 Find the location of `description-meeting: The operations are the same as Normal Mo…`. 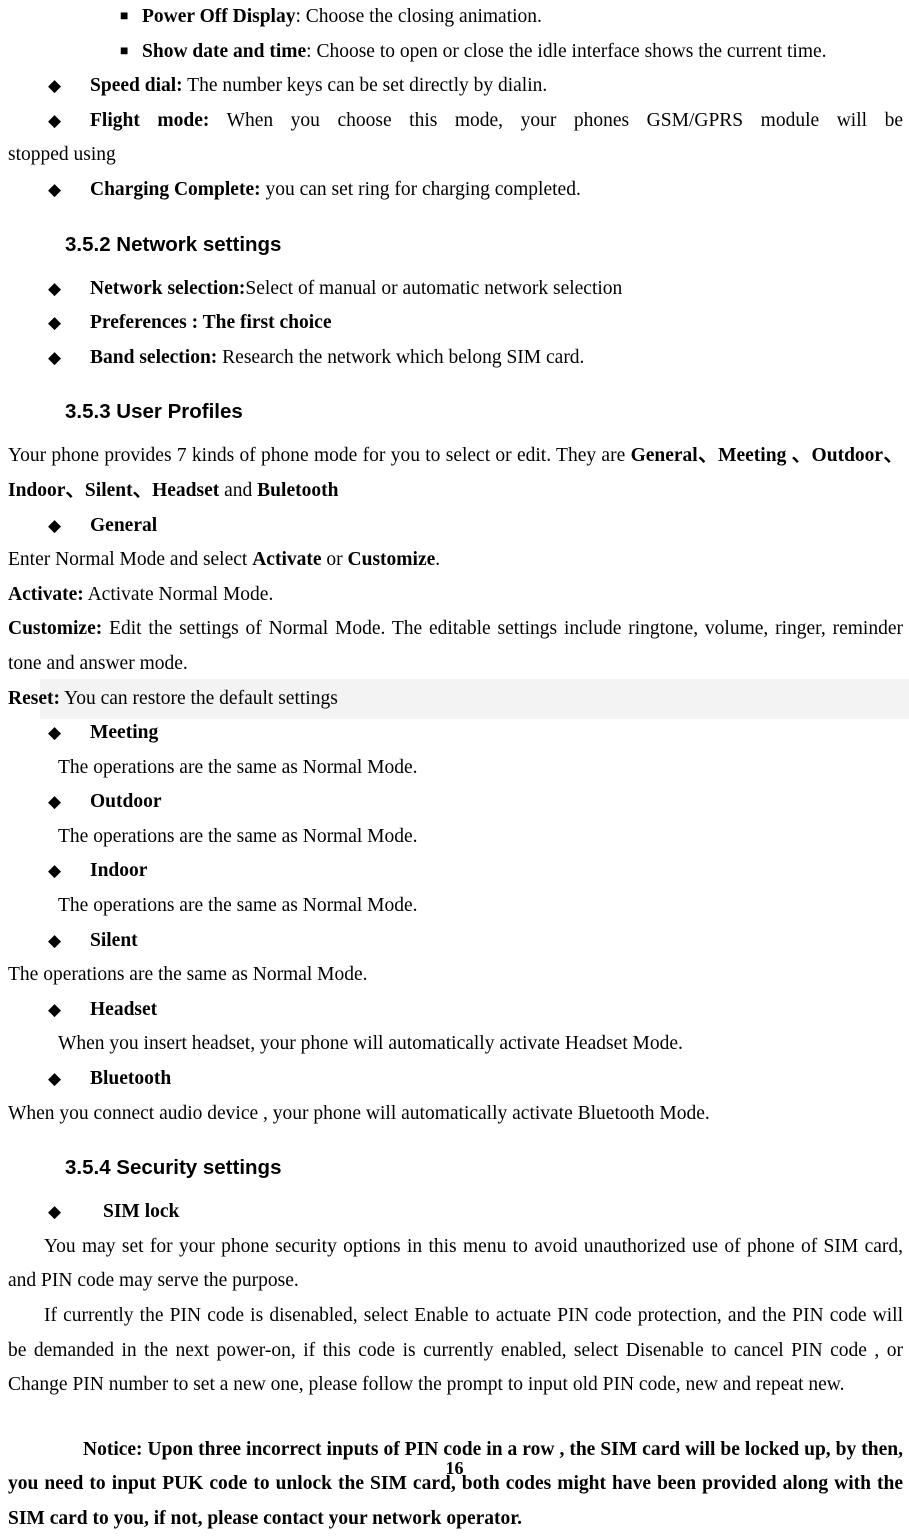

description-meeting: The operations are the same as Normal Mo… is located at coordinates (238, 767).